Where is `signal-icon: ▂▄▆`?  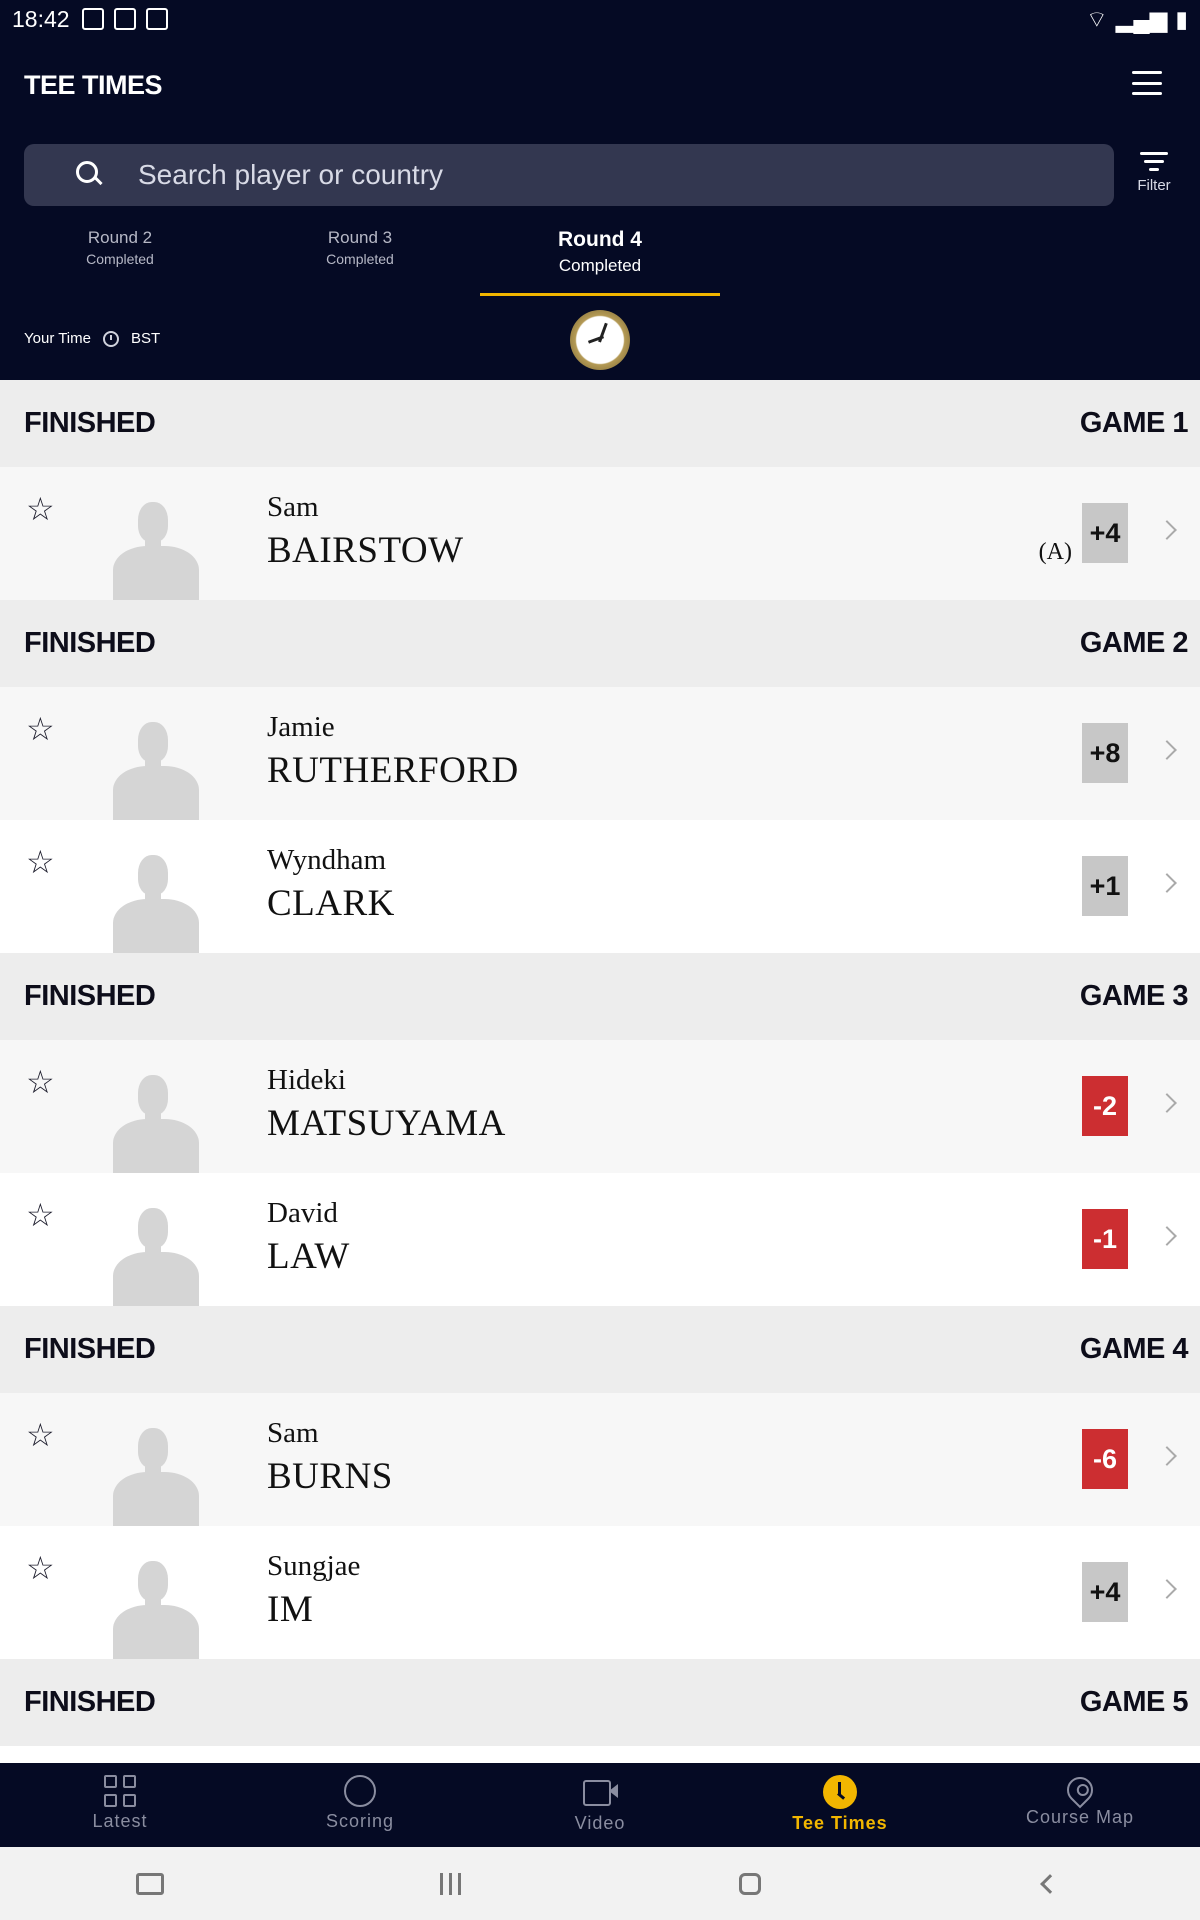
signal-icon: ▂▄▆ is located at coordinates (1141, 18).